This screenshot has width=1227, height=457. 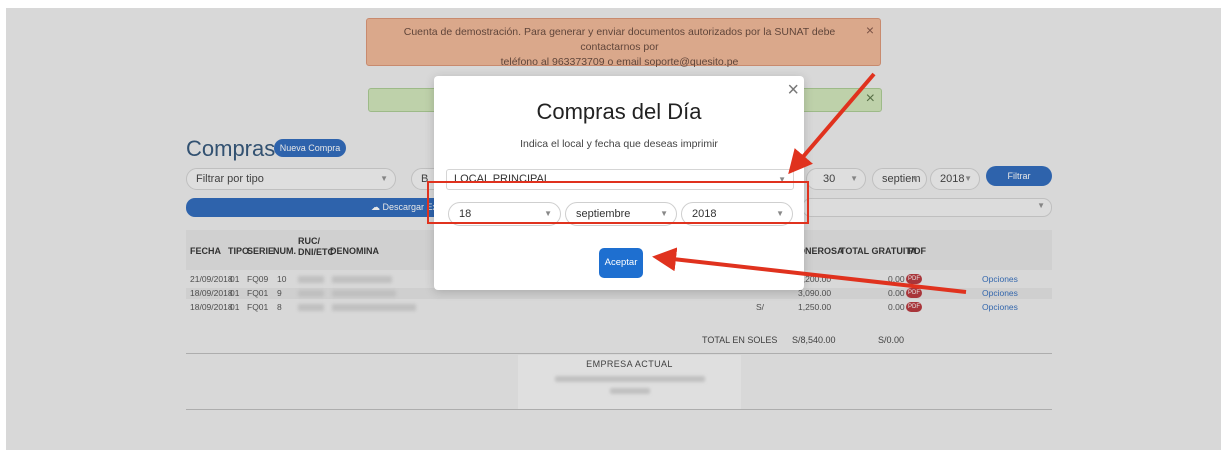 I want to click on annotation-arrows, so click(x=809, y=183).